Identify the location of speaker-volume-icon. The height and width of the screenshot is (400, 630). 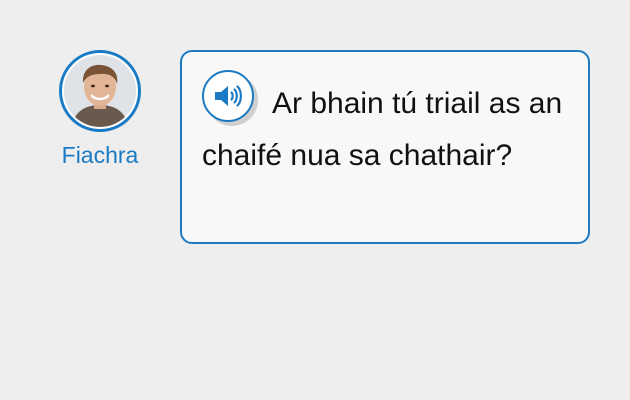
(228, 96).